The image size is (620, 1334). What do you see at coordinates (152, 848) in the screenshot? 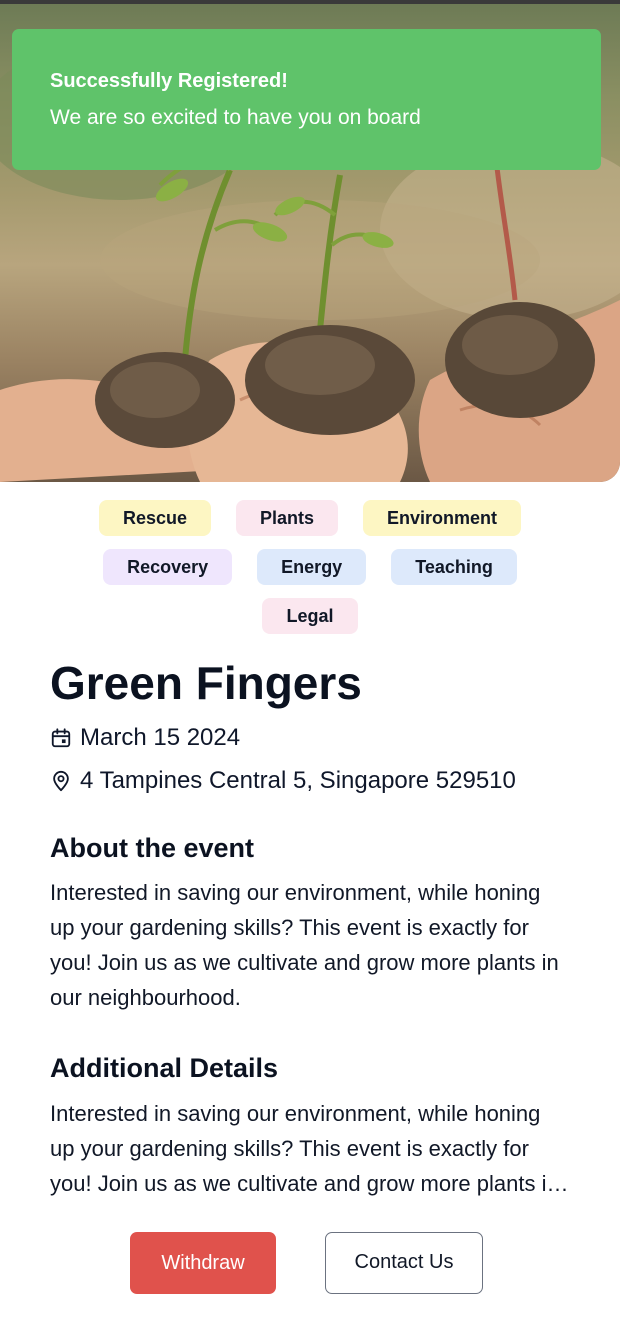
I see `about-heading: About the event` at bounding box center [152, 848].